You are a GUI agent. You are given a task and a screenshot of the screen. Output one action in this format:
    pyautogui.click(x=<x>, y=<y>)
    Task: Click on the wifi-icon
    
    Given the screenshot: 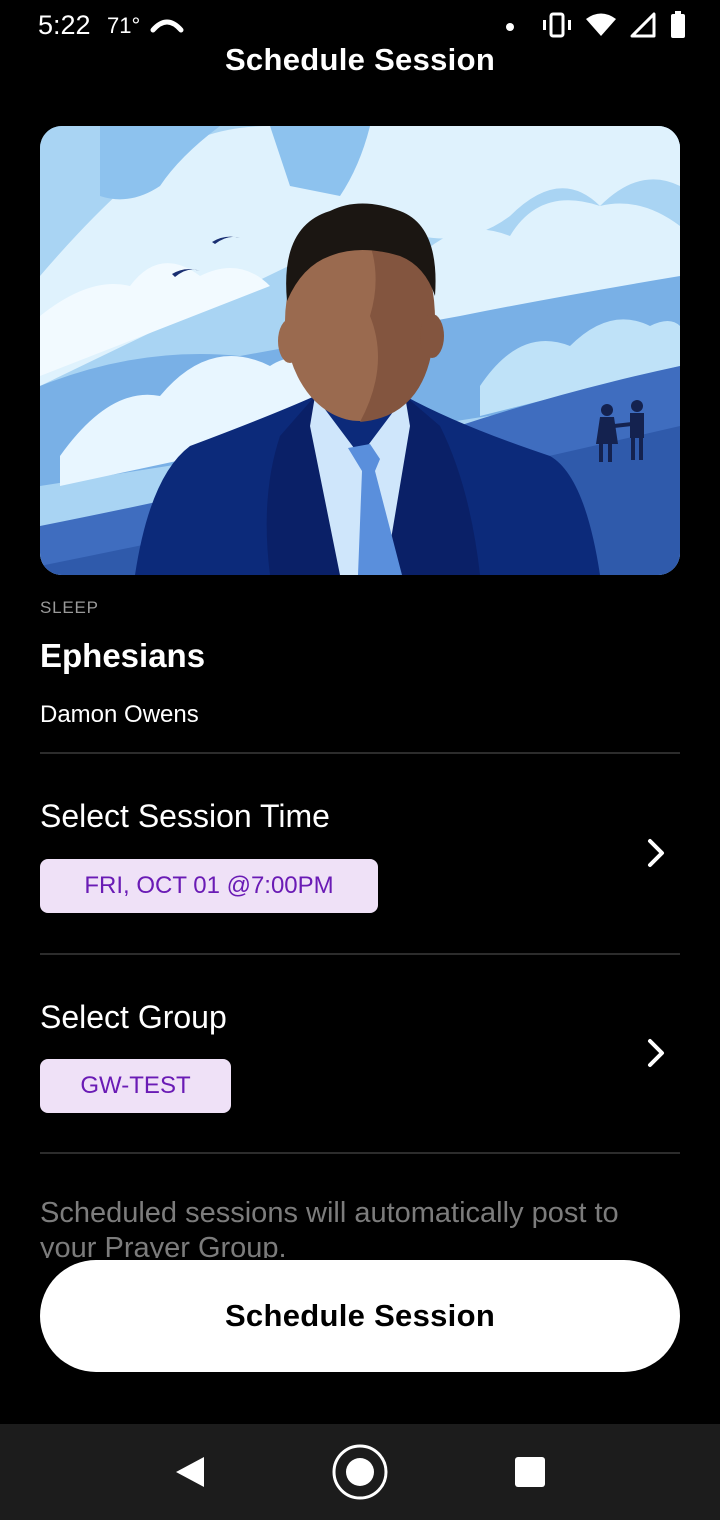 What is the action you would take?
    pyautogui.click(x=601, y=27)
    